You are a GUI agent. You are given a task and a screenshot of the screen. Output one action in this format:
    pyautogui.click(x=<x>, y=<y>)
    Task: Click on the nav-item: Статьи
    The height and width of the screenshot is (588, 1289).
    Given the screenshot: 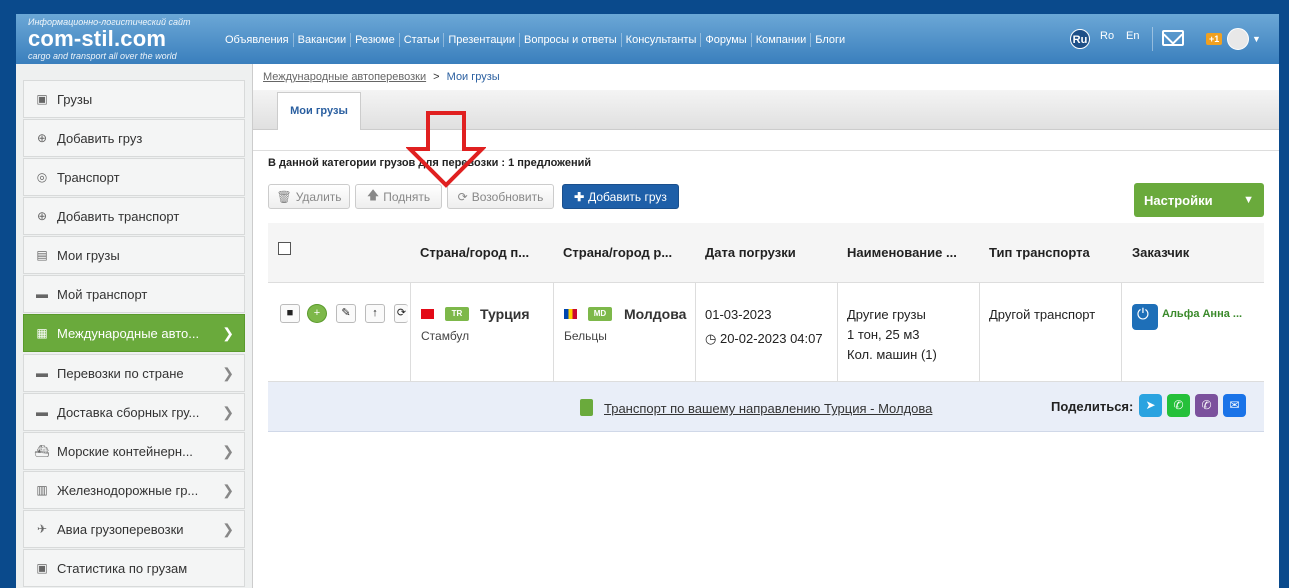 What is the action you would take?
    pyautogui.click(x=421, y=40)
    